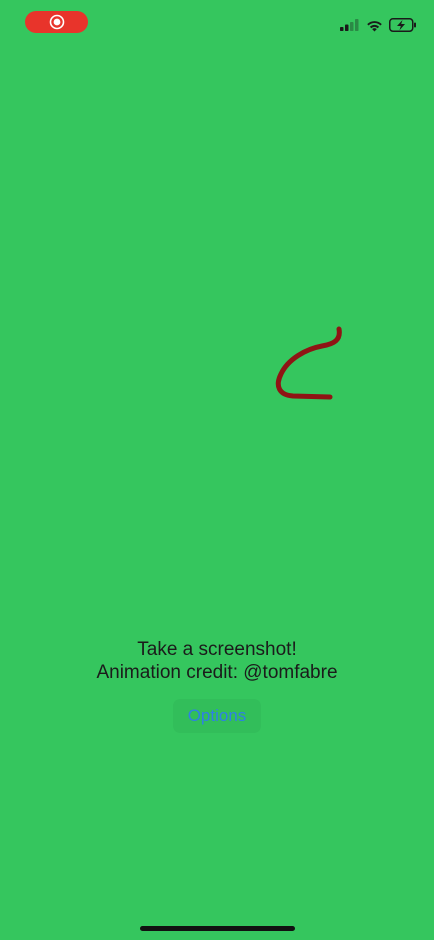  I want to click on wifi-icon, so click(374, 25).